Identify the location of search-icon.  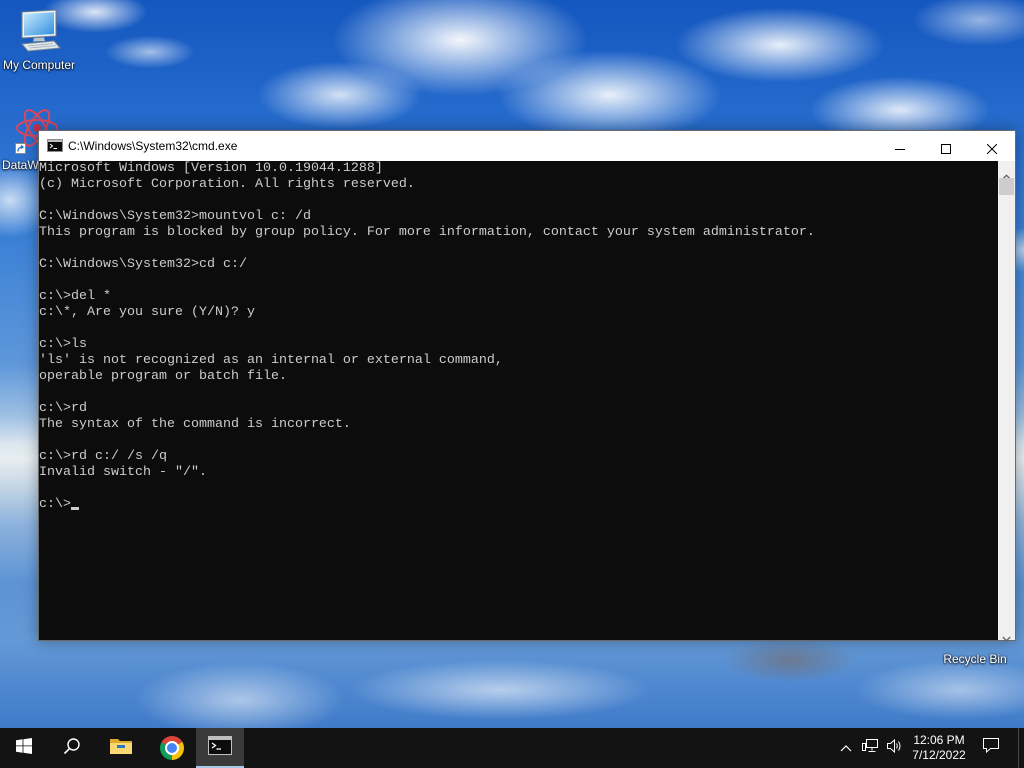
(72, 748).